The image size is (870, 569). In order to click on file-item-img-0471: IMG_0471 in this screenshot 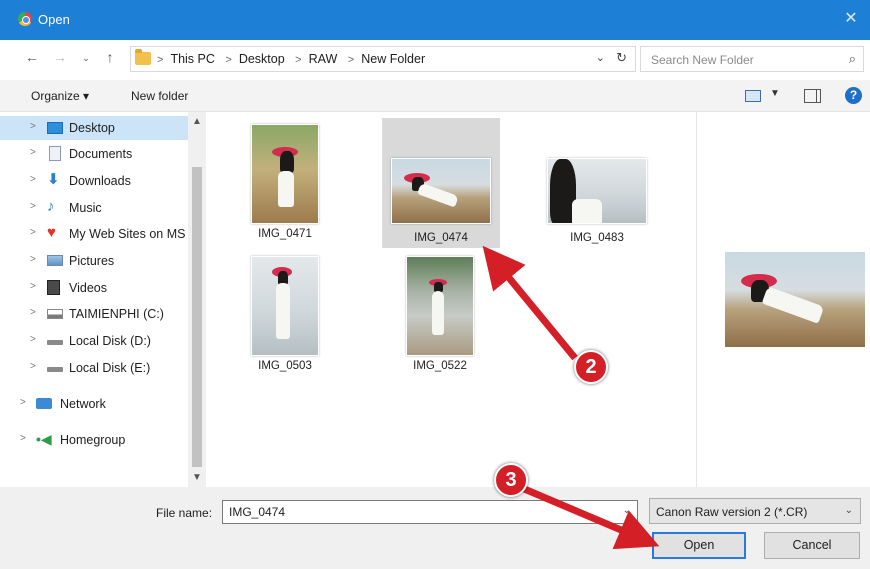, I will do `click(285, 180)`.